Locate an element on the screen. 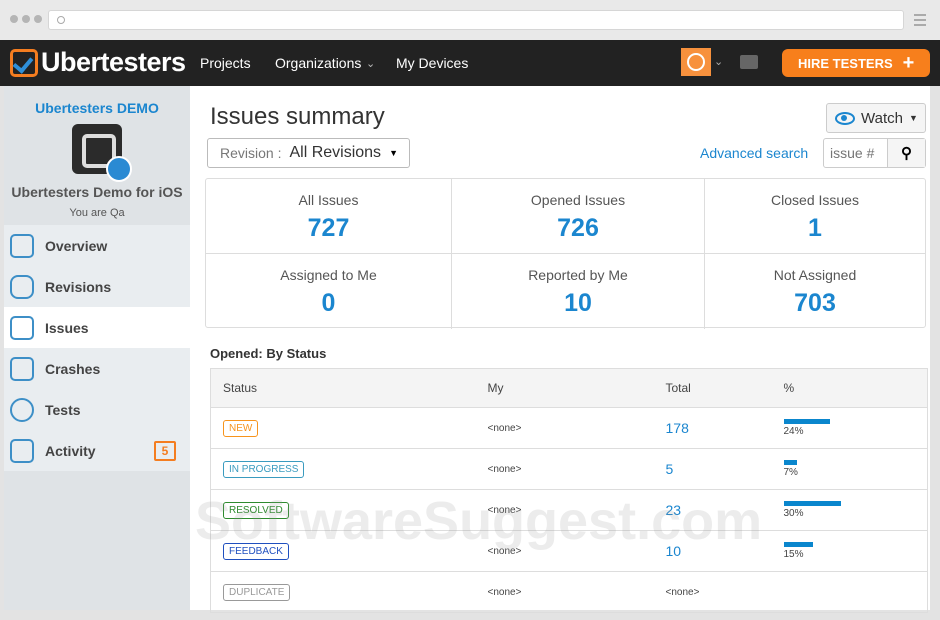  stat-label: Not Assigned is located at coordinates (815, 275).